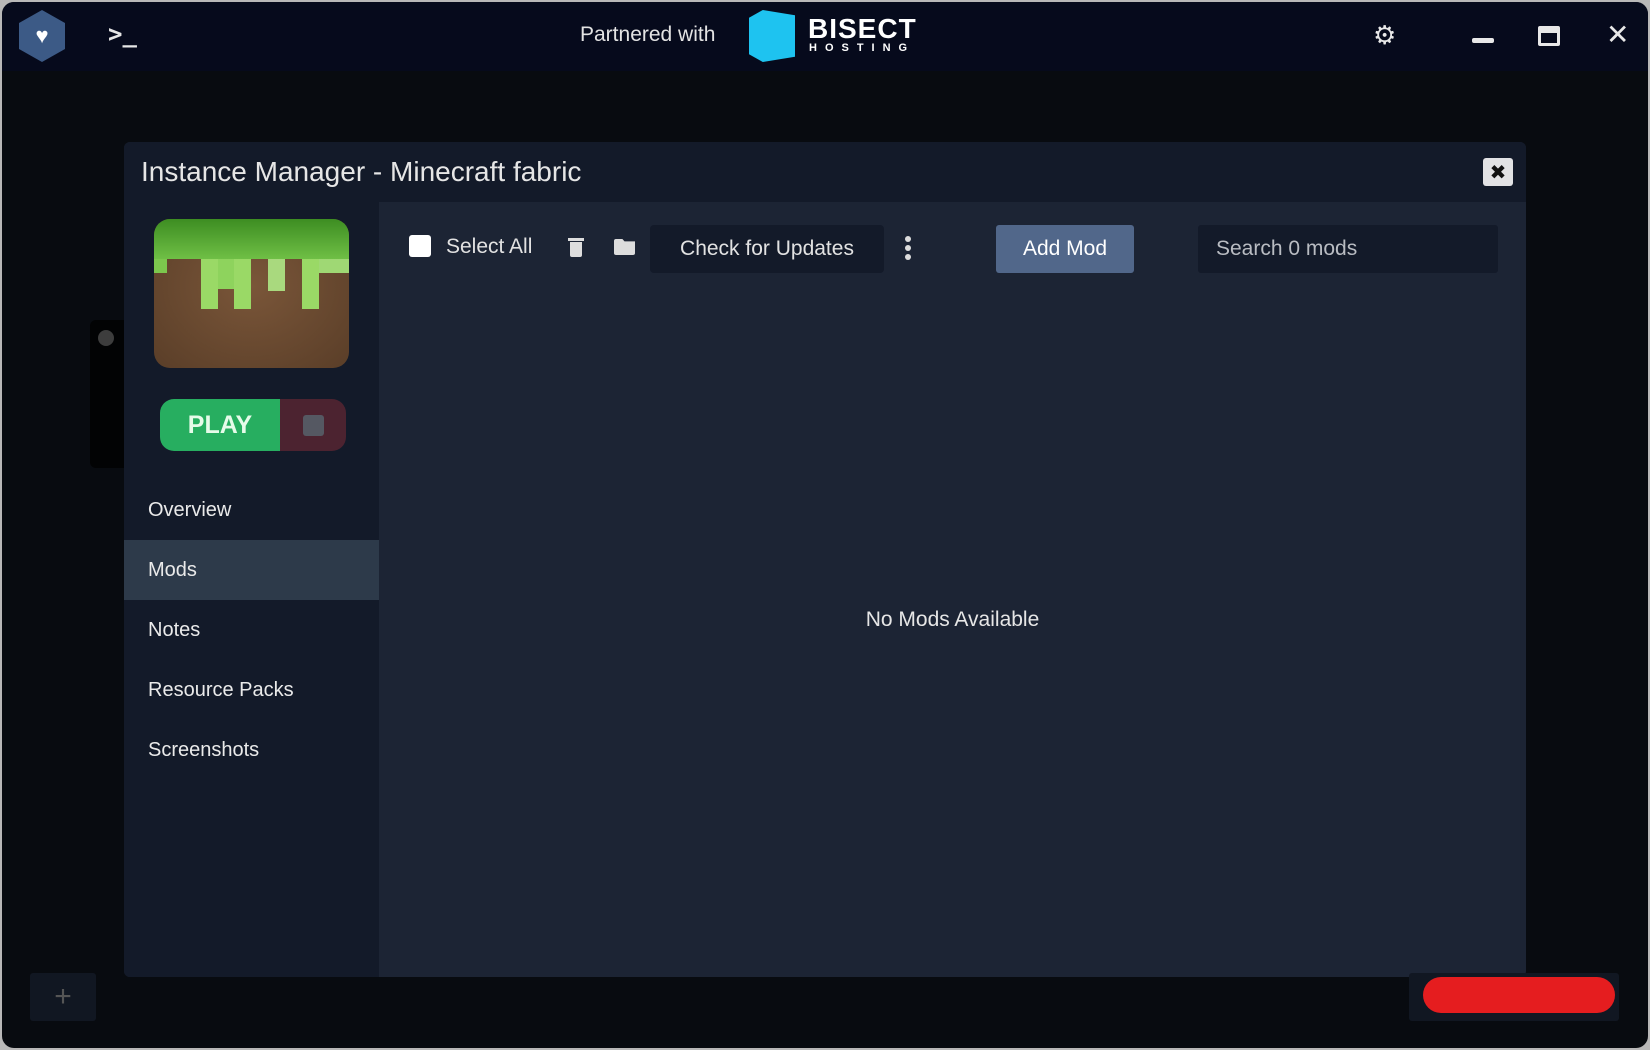 The image size is (1650, 1050). I want to click on stop-button, so click(313, 425).